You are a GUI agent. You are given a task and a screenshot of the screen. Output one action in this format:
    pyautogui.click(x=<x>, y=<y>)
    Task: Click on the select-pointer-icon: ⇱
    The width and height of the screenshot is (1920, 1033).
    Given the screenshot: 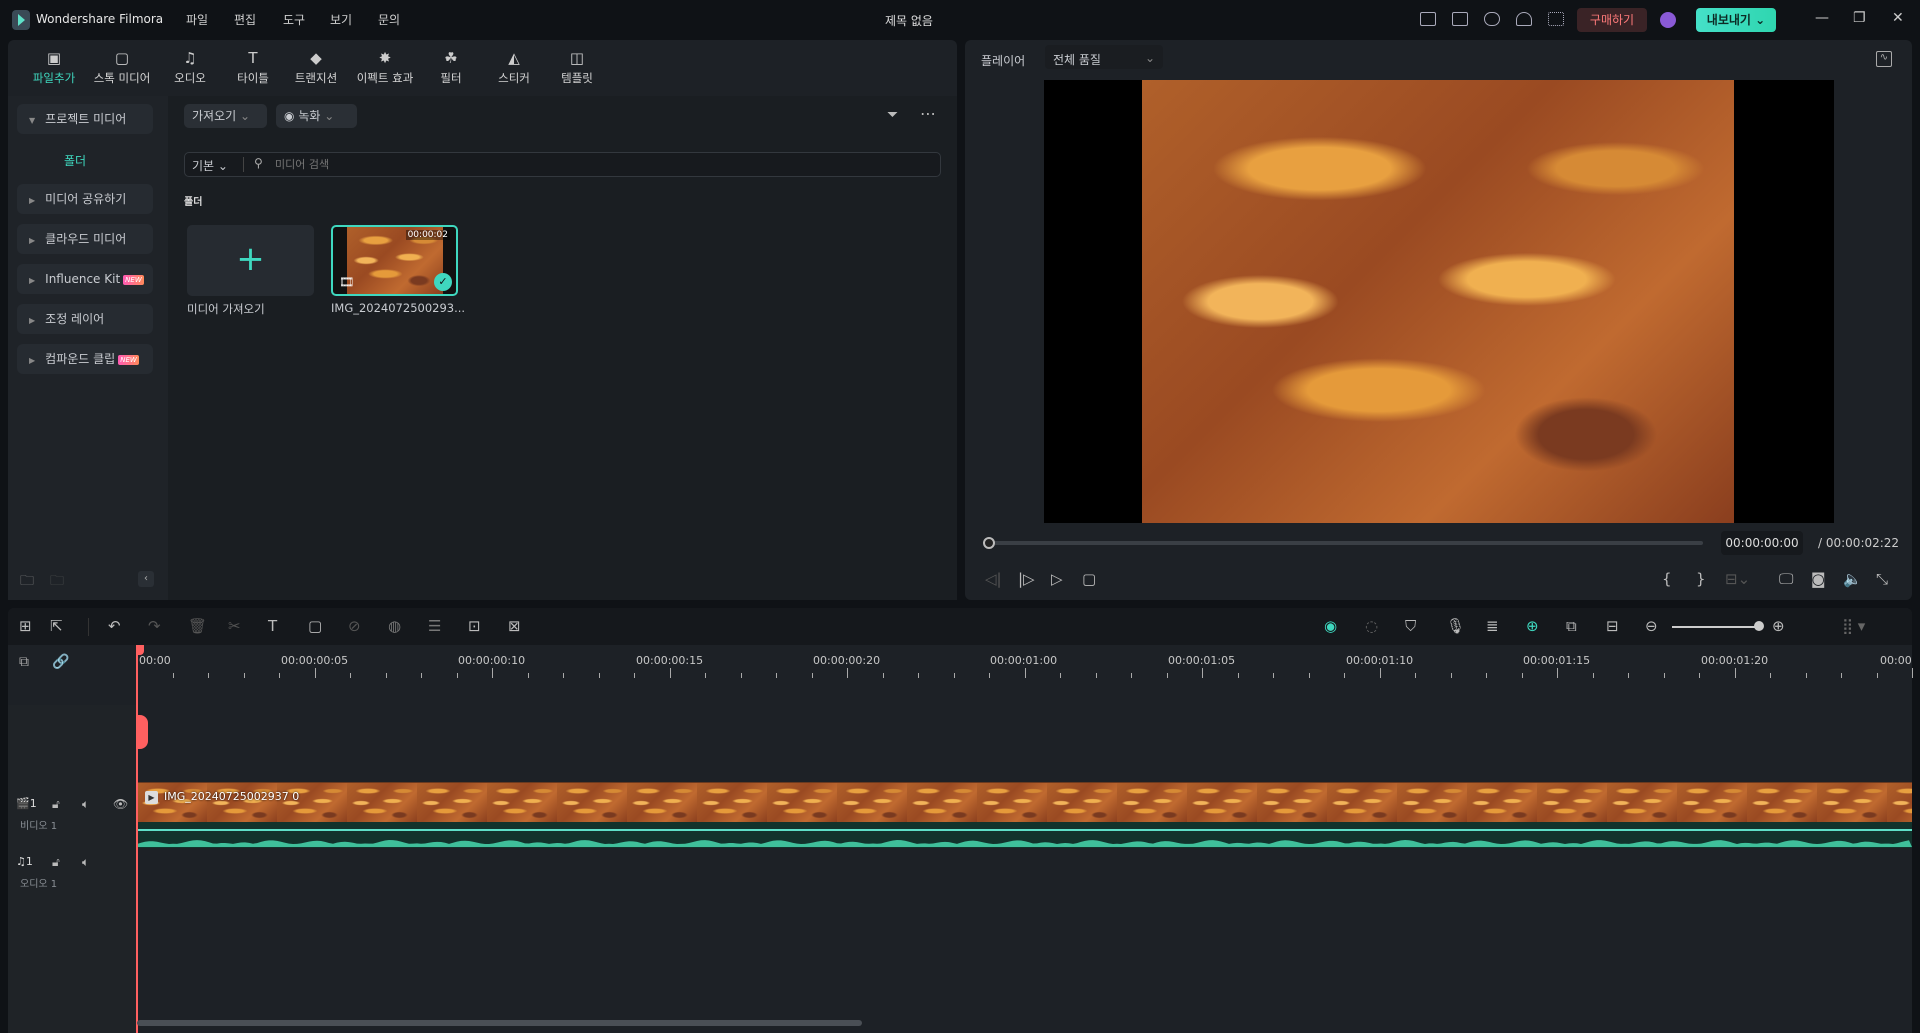 What is the action you would take?
    pyautogui.click(x=56, y=626)
    